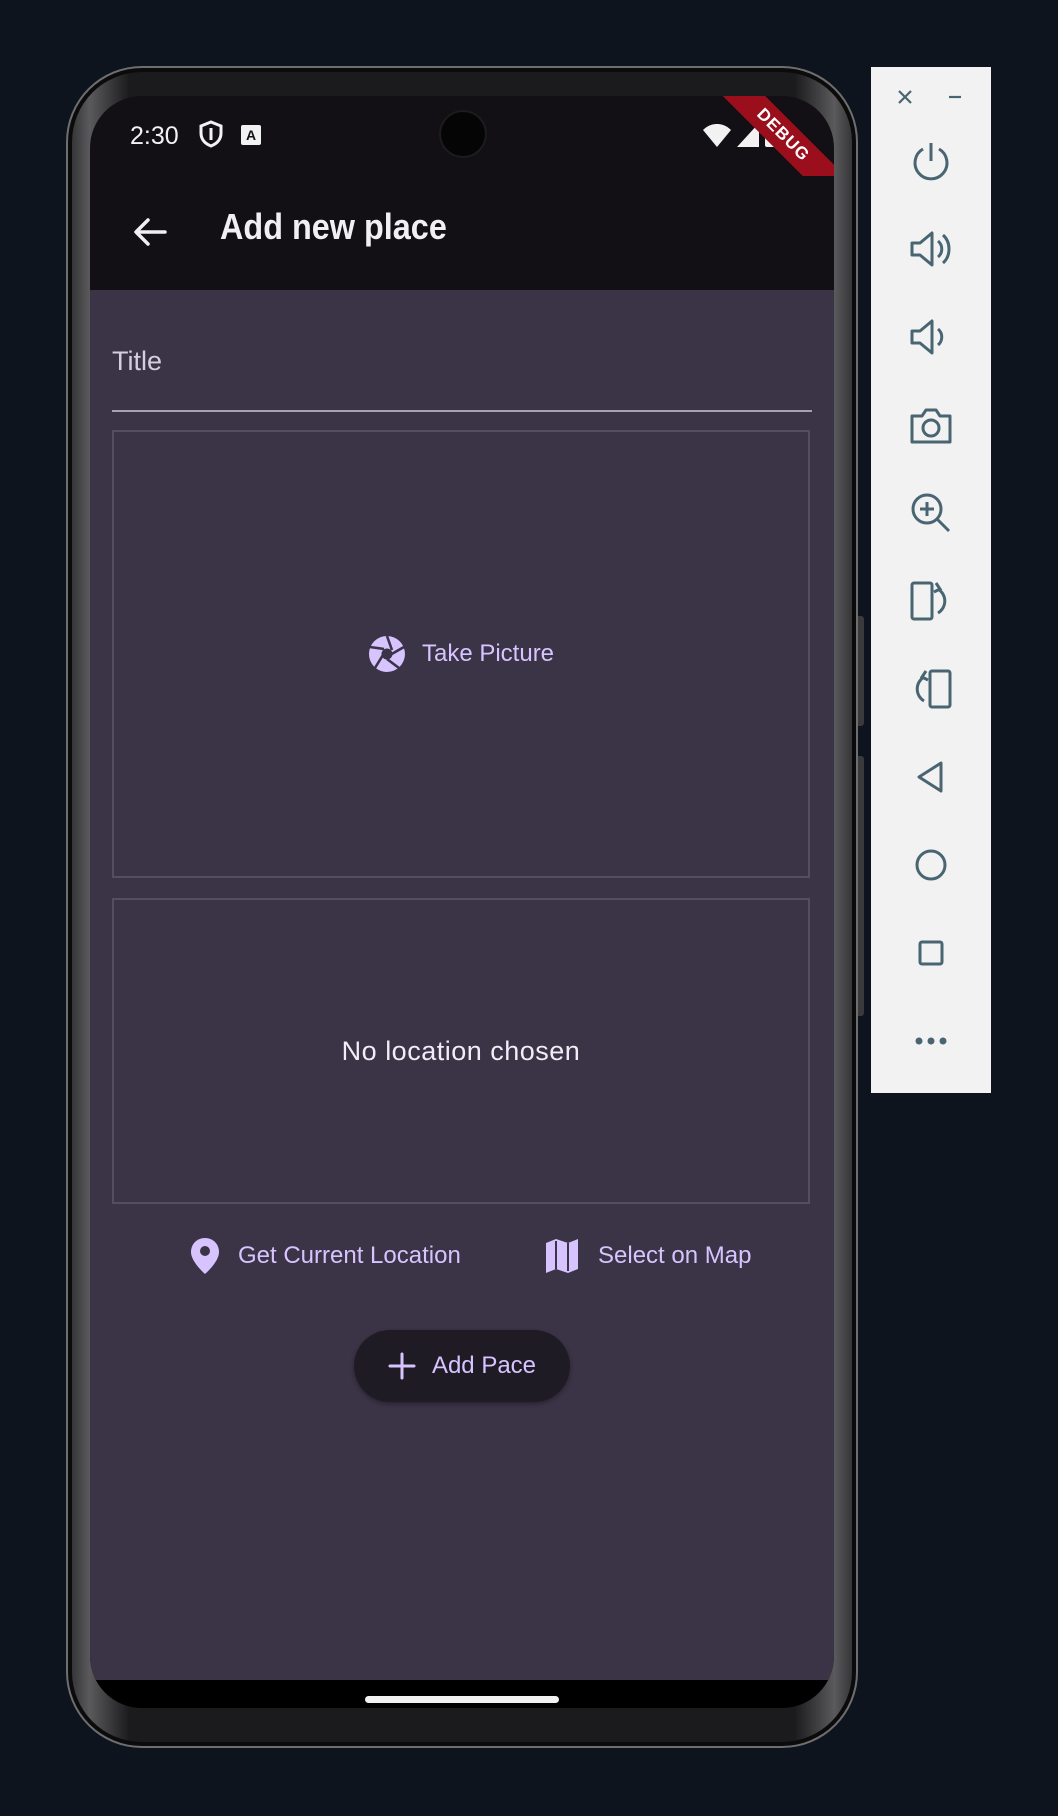  What do you see at coordinates (675, 1255) in the screenshot?
I see `select-map-label: Select on Map` at bounding box center [675, 1255].